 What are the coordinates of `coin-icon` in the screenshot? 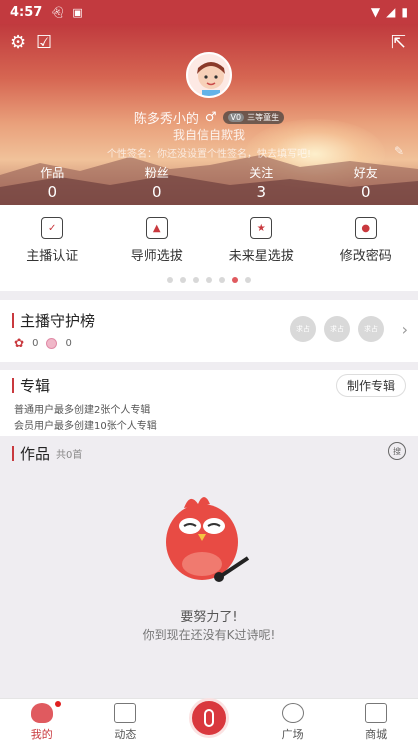 It's located at (52, 343).